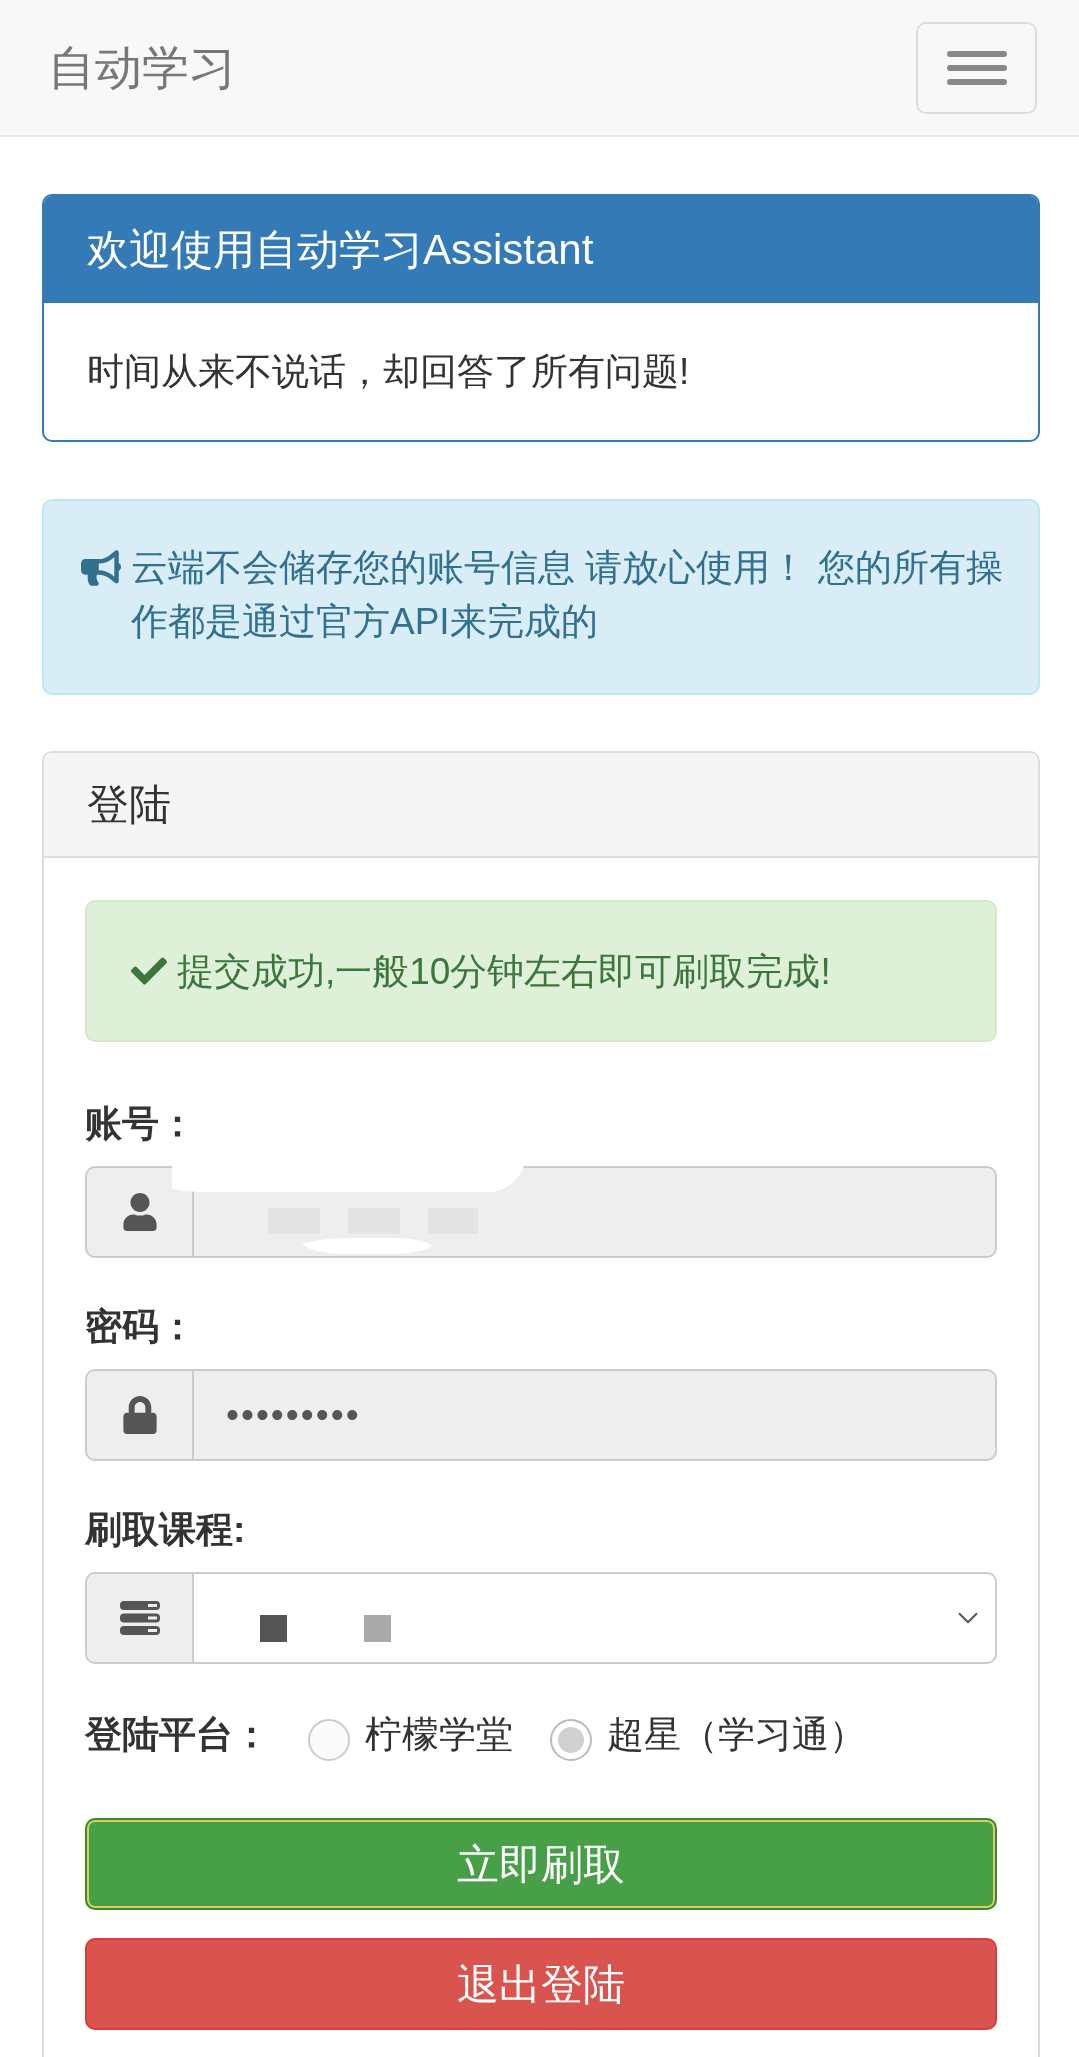 Image resolution: width=1079 pixels, height=2057 pixels. I want to click on course-select, so click(595, 1618).